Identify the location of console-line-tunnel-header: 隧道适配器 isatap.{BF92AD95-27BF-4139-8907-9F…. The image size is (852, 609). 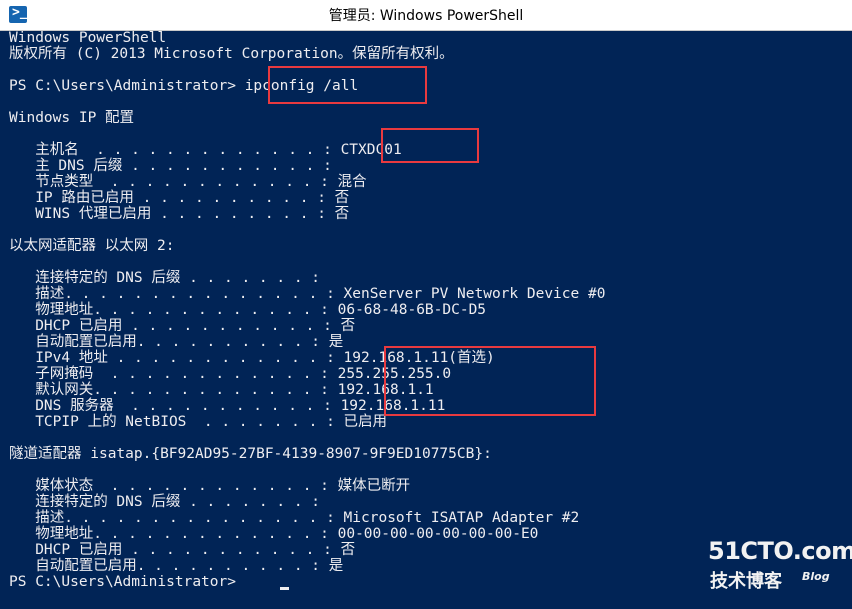
(250, 454).